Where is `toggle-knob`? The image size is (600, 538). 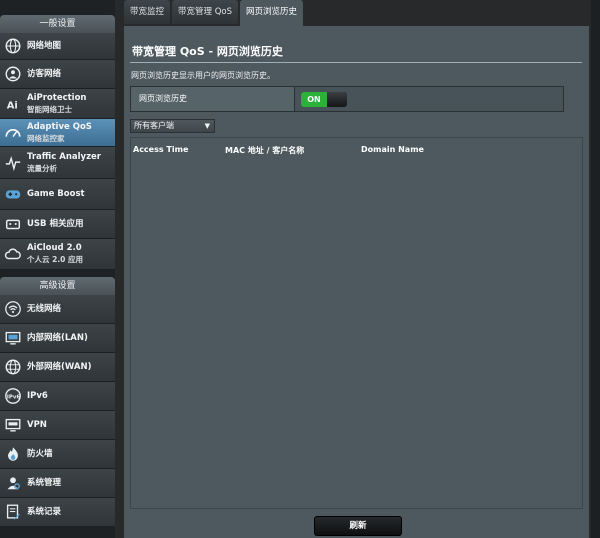
toggle-knob is located at coordinates (337, 99).